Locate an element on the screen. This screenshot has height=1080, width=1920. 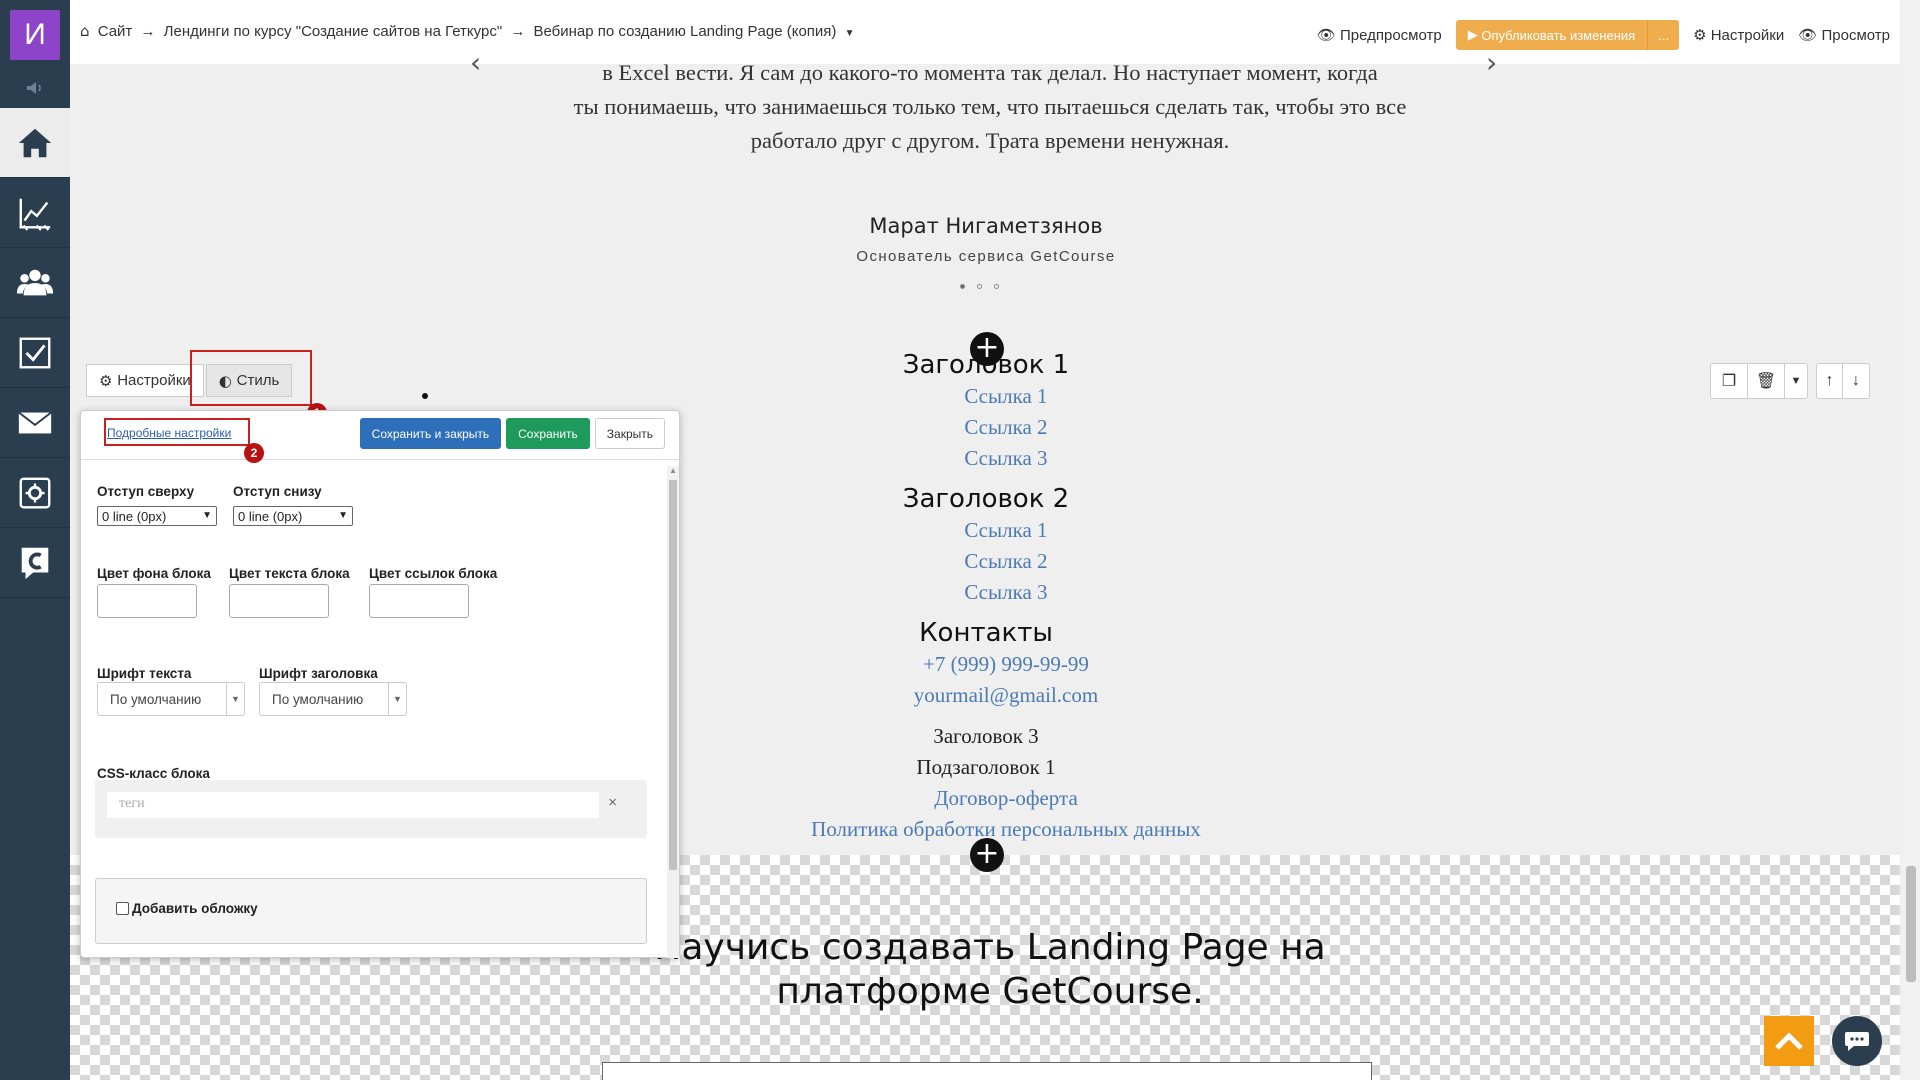
view-link: 👁 Просмотр is located at coordinates (1844, 35).